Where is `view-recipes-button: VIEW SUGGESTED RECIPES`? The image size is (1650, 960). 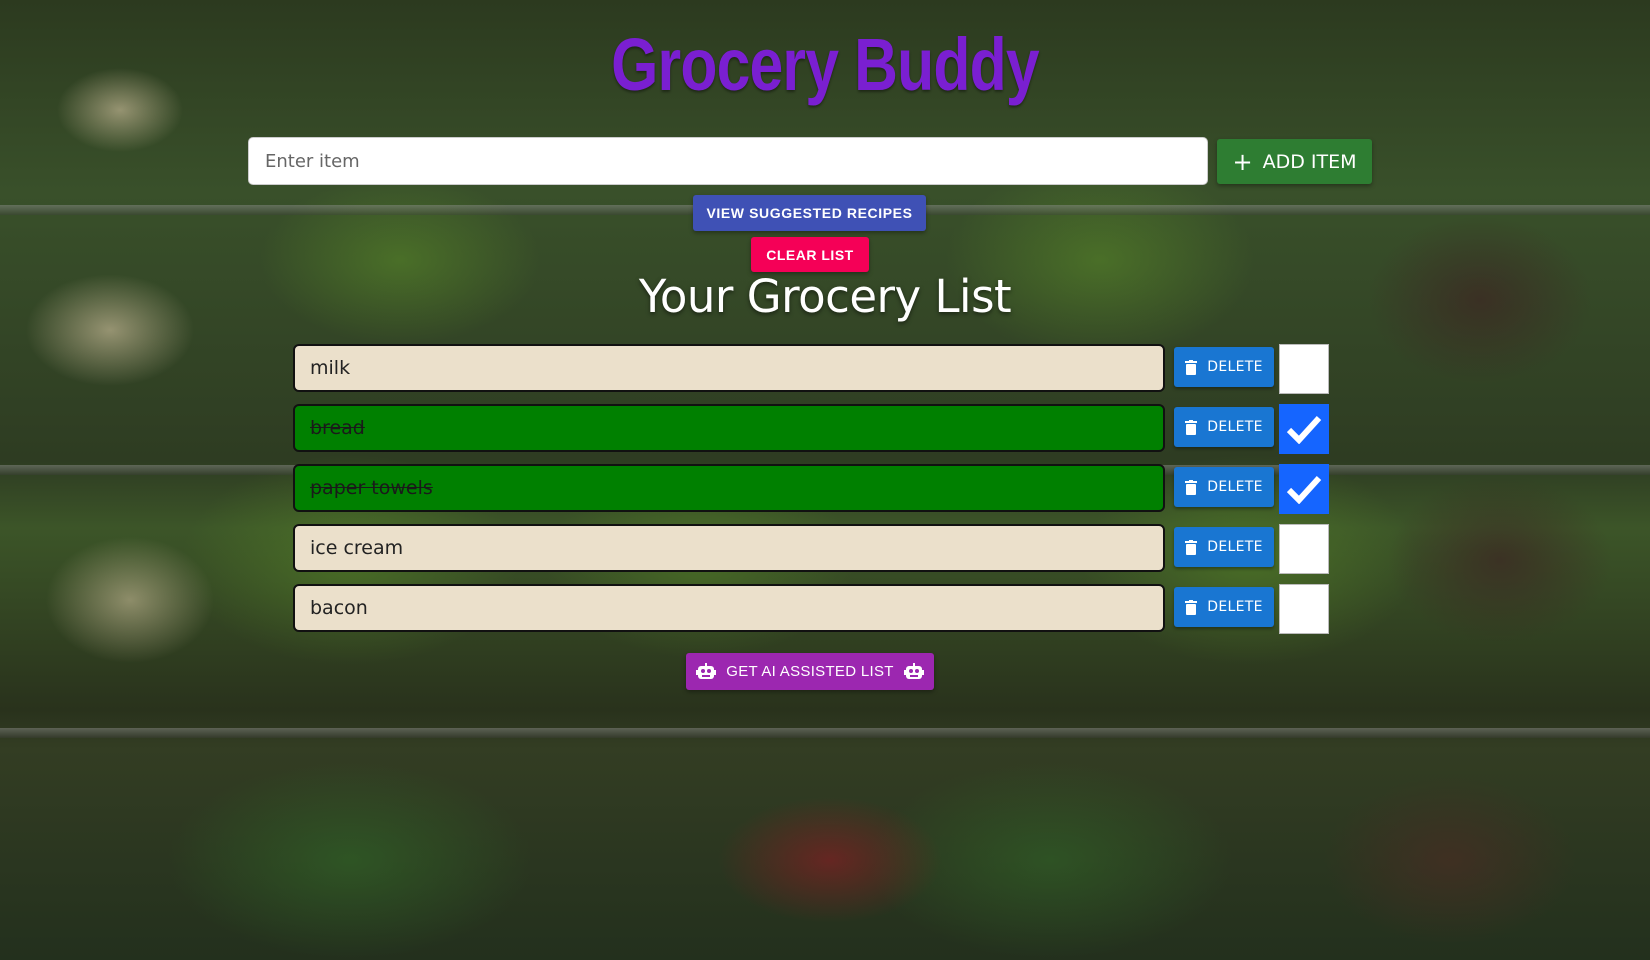
view-recipes-button: VIEW SUGGESTED RECIPES is located at coordinates (809, 213).